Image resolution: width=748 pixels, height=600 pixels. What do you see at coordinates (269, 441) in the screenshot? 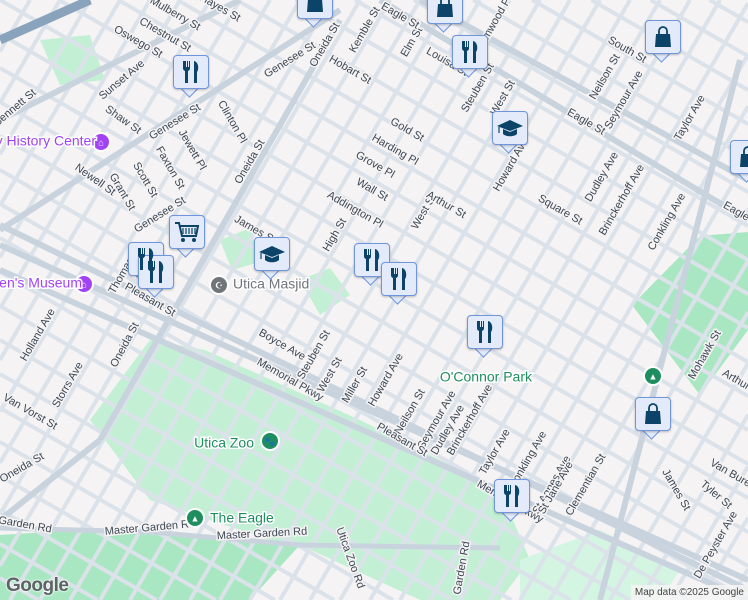
I see `zoo-icon: 🐾` at bounding box center [269, 441].